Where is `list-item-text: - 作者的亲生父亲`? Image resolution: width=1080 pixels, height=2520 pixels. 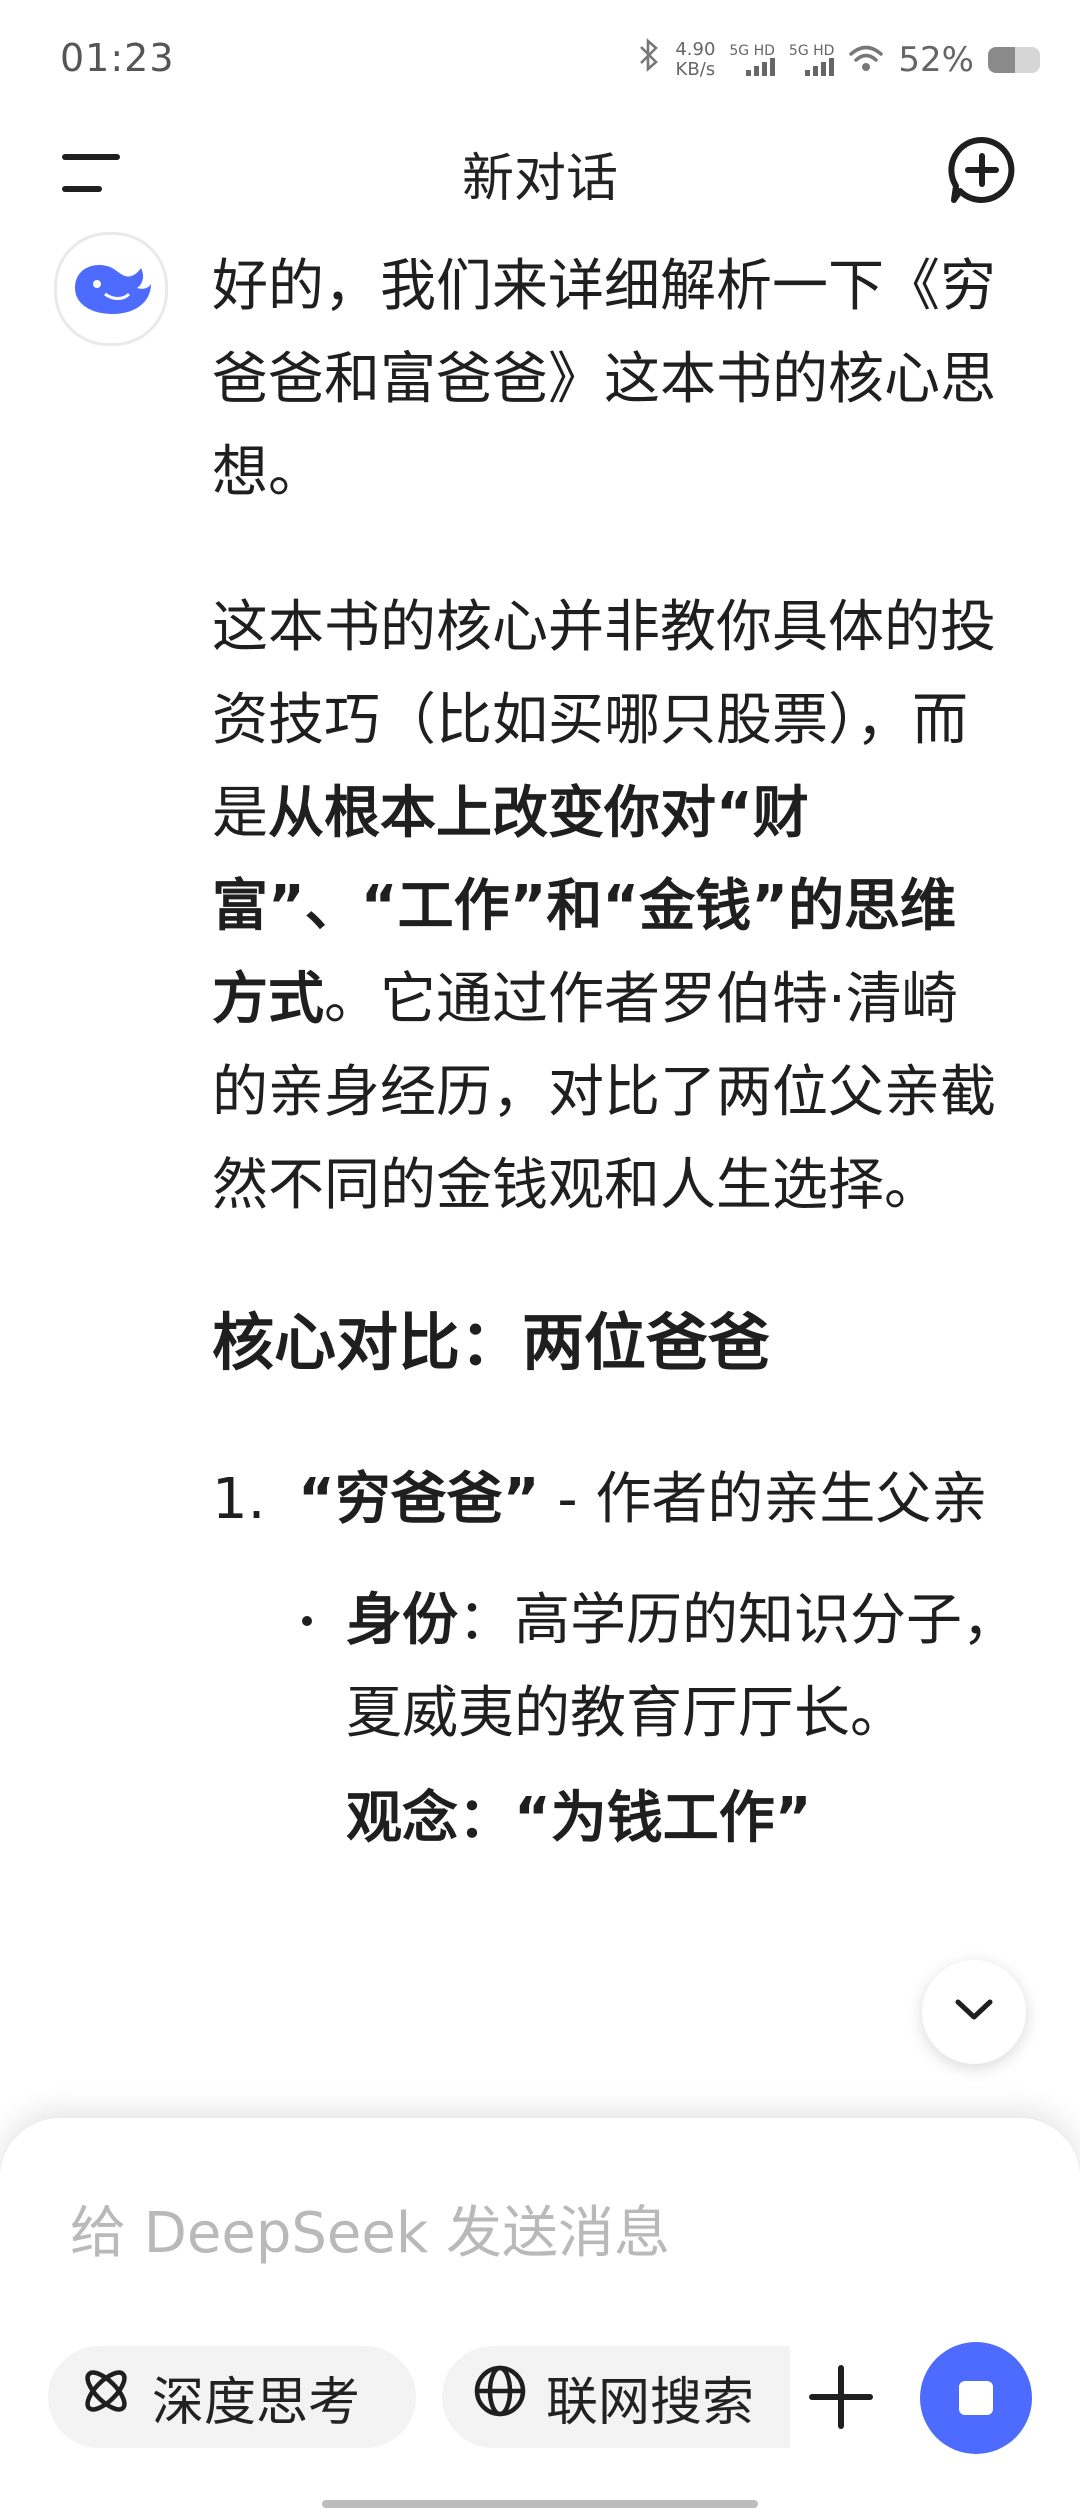 list-item-text: - 作者的亲生父亲 is located at coordinates (763, 1499).